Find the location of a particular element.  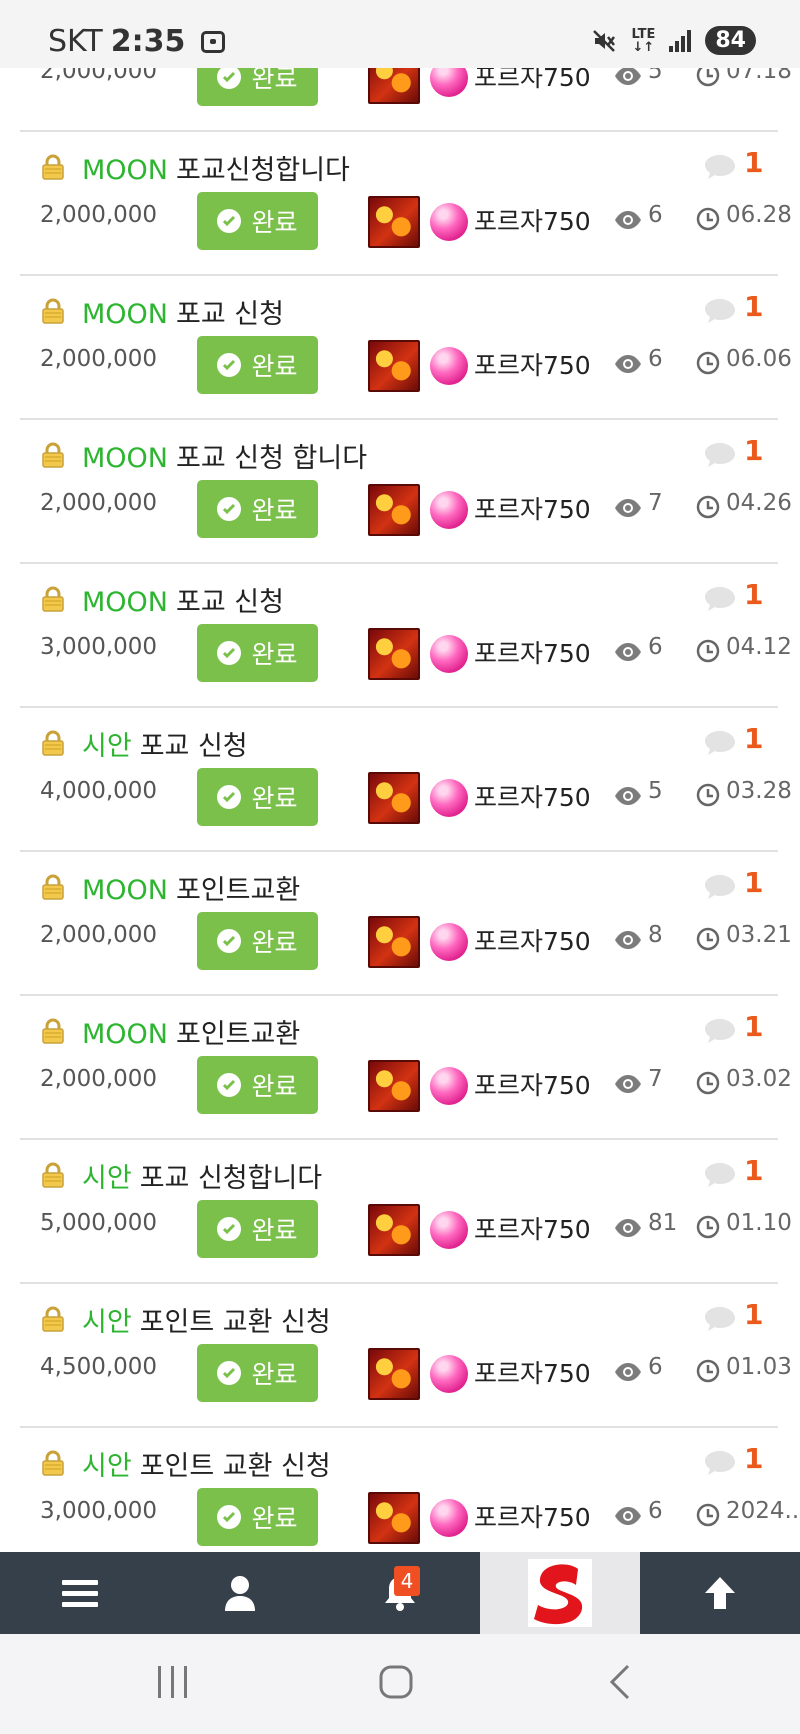

post-row: 시안 포교 신청 1 4,000,000 완료 포르자750 5 03.28 is located at coordinates (406, 780).